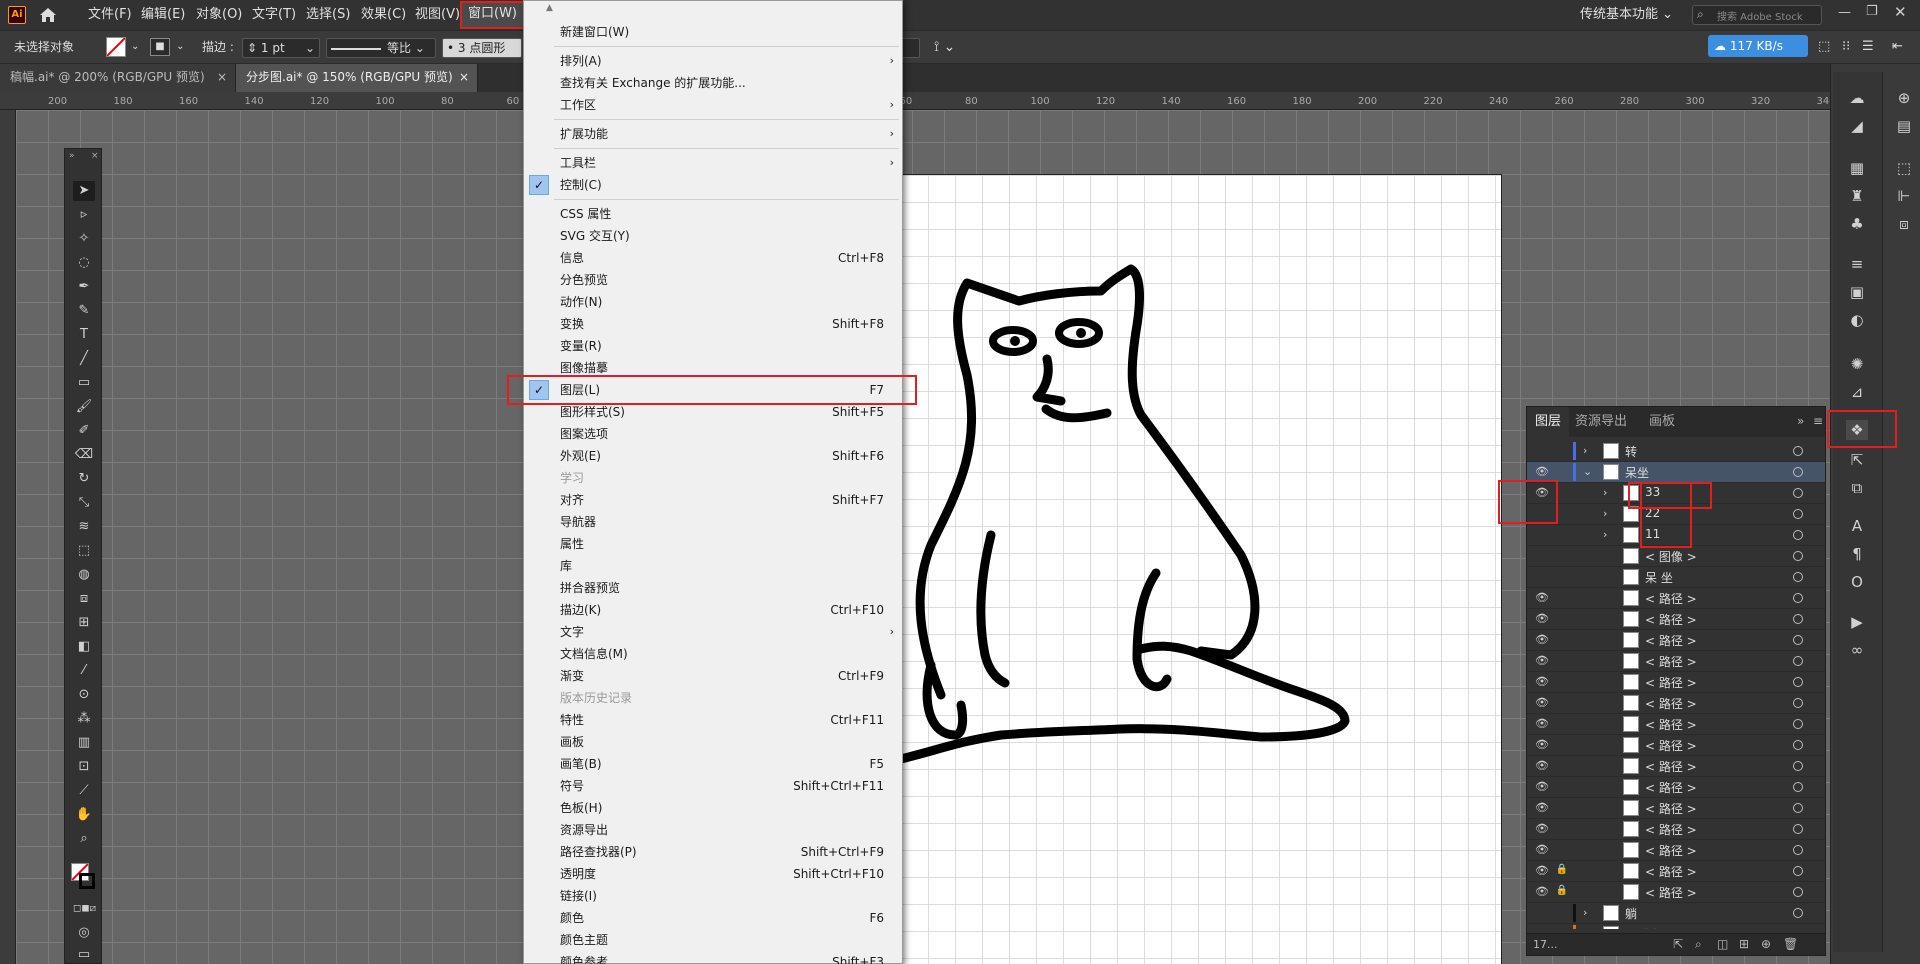 This screenshot has width=1920, height=964. Describe the element at coordinates (84, 839) in the screenshot. I see `zoom-tool-icon: ⌕` at that location.